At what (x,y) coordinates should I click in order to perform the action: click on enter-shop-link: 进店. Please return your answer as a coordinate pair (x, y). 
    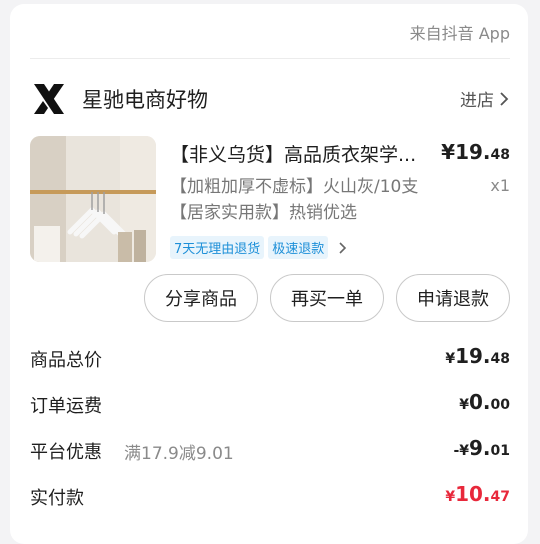
    Looking at the image, I should click on (485, 98).